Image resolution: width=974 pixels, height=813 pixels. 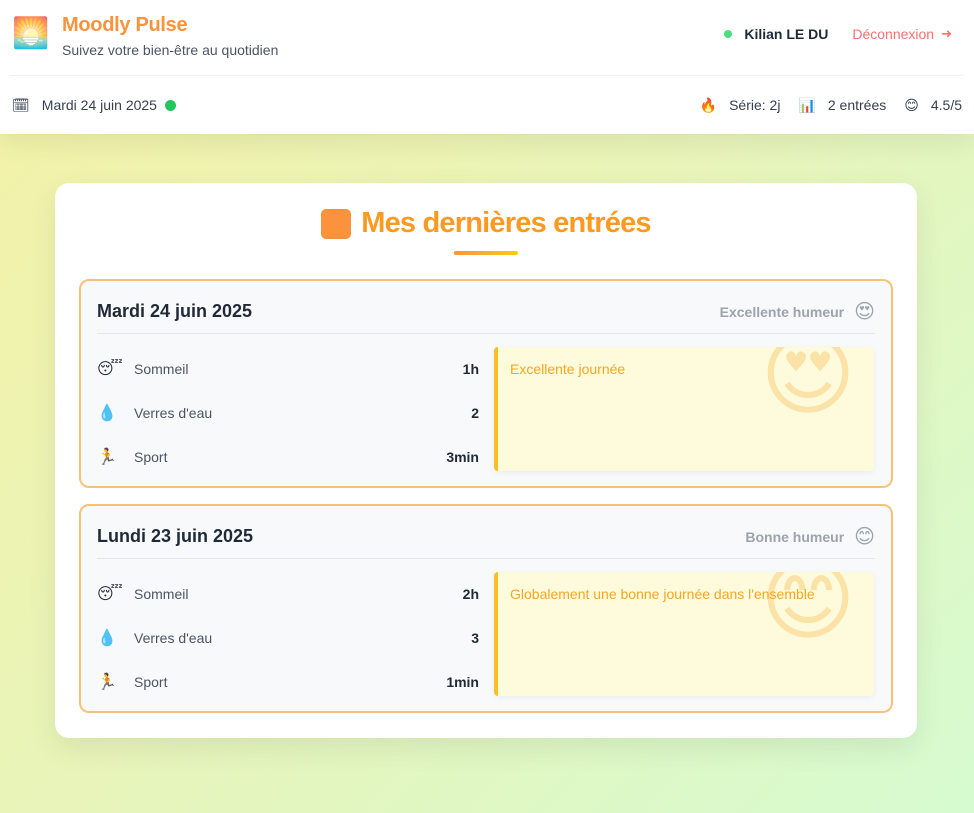 What do you see at coordinates (684, 409) in the screenshot?
I see `entry-note: 😍 Excellente journée` at bounding box center [684, 409].